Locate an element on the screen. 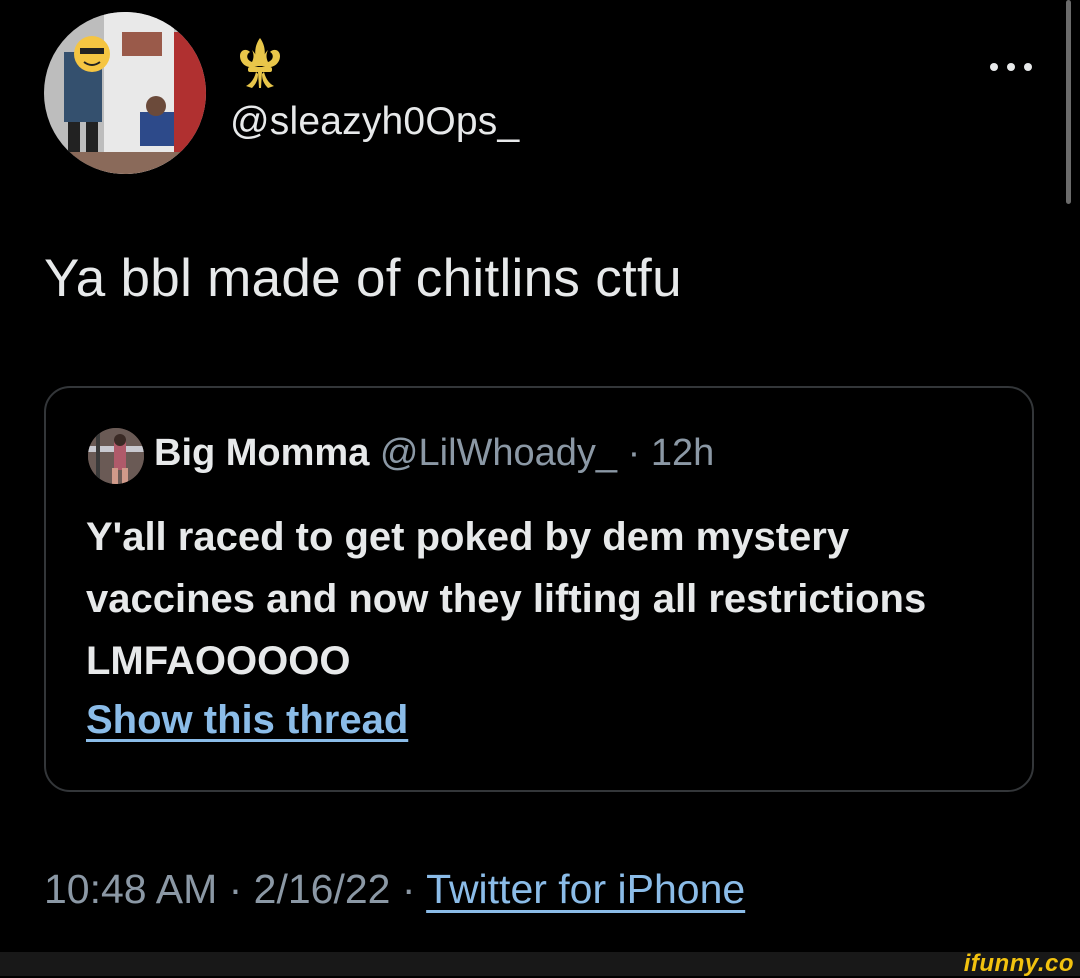 The image size is (1080, 978). show-thread-link: Show this thread is located at coordinates (247, 720).